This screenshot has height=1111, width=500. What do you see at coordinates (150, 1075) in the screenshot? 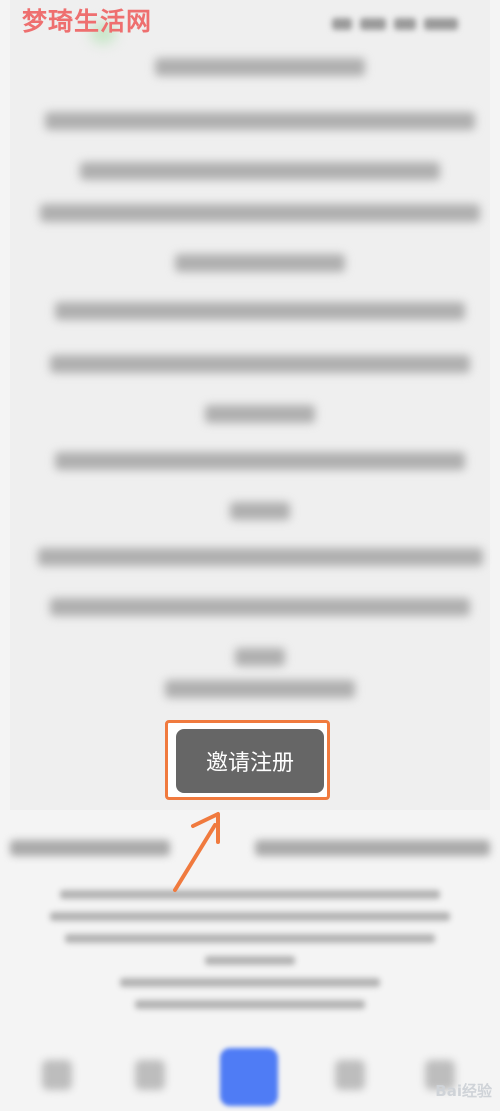
I see `pin-icon` at bounding box center [150, 1075].